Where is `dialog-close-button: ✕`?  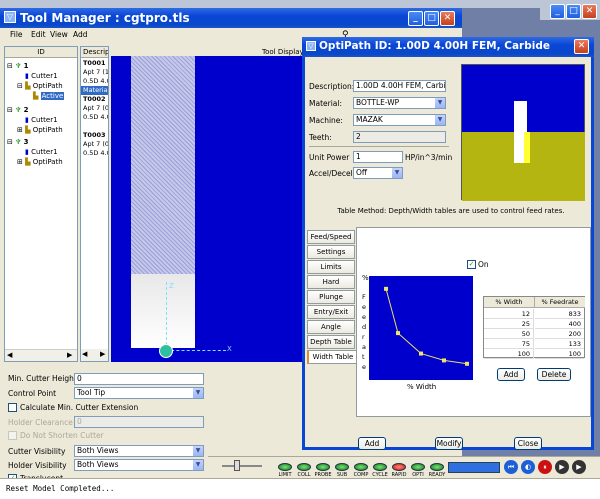
dialog-close-button: ✕ is located at coordinates (581, 46).